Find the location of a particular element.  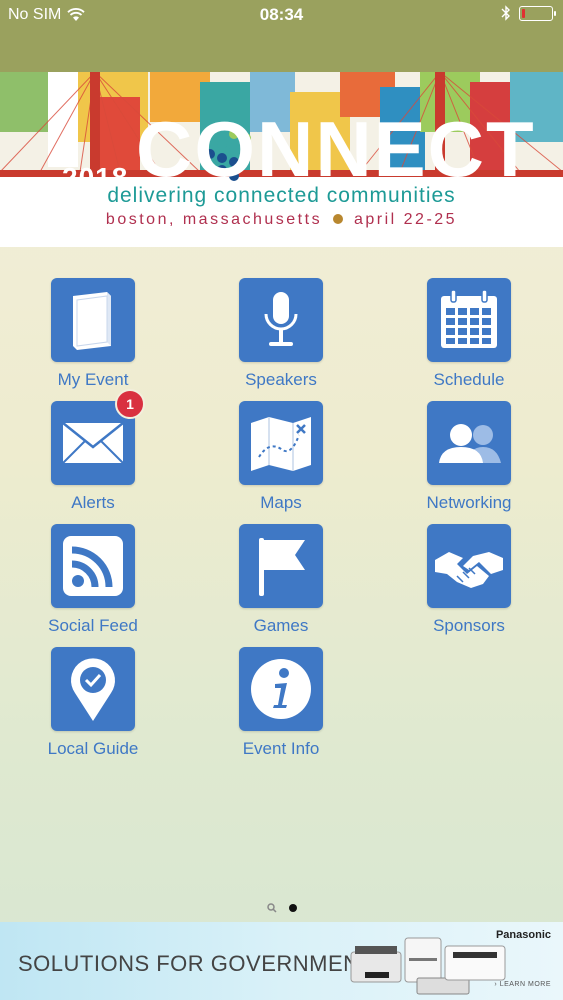

alerts-icon-box: 1 is located at coordinates (98, 437).